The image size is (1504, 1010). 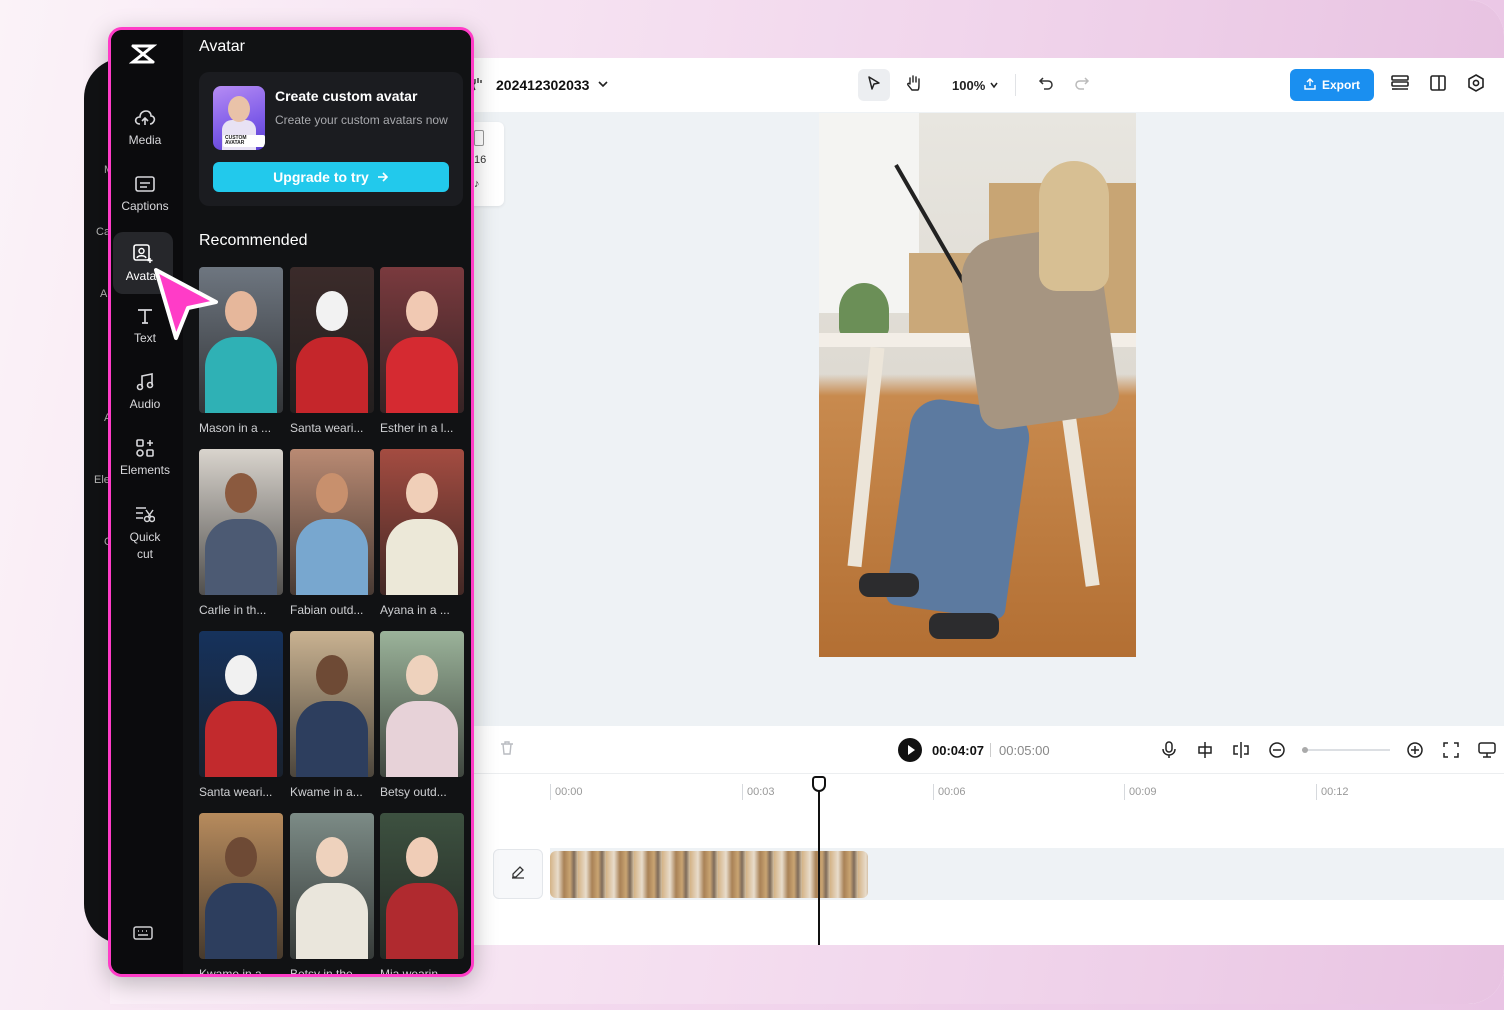 I want to click on timeline-zoom-slider, so click(x=1346, y=750).